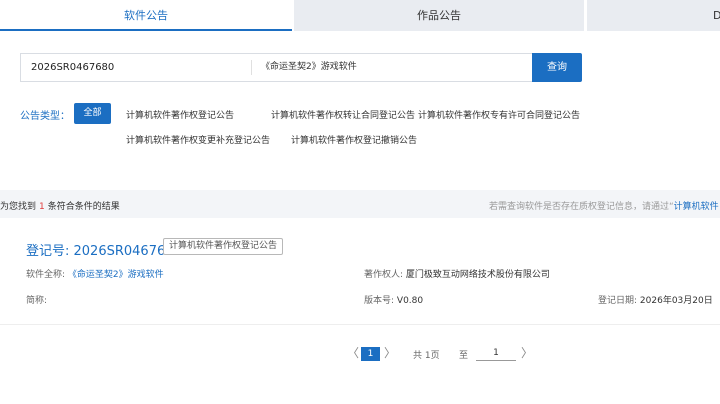 The width and height of the screenshot is (720, 404). I want to click on software-abbreviation-label: 简称:, so click(37, 301).